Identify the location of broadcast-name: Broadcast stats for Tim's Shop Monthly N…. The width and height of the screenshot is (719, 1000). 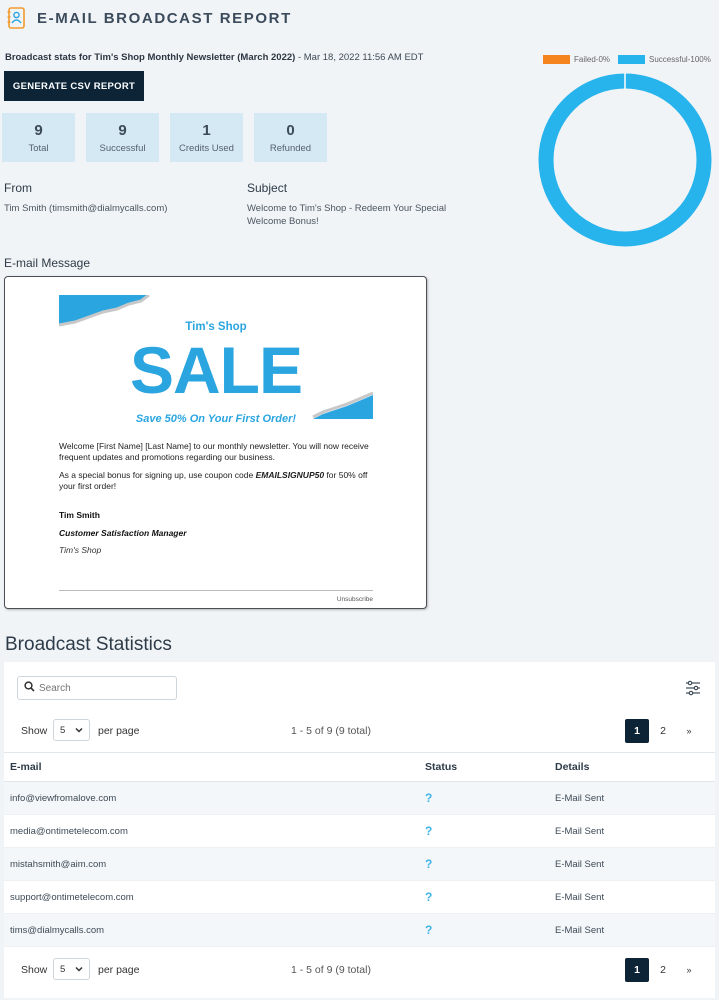
(150, 57).